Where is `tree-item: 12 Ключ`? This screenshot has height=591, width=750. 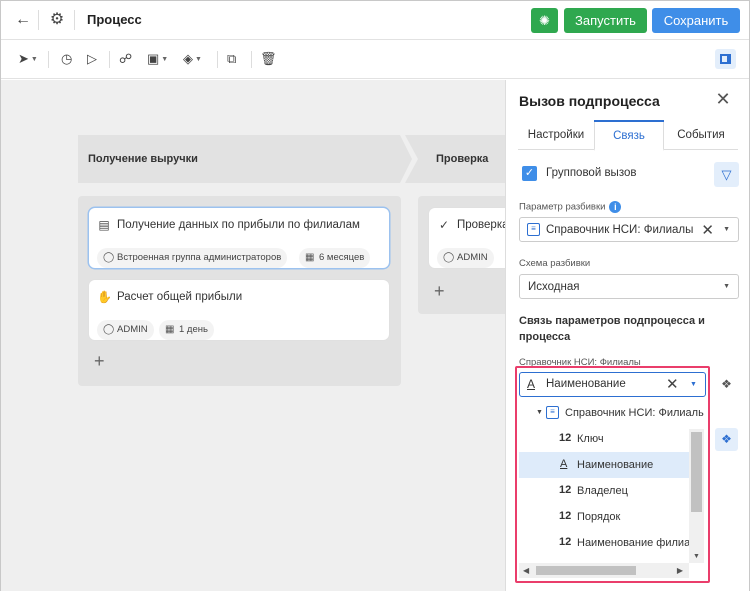 tree-item: 12 Ключ is located at coordinates (604, 439).